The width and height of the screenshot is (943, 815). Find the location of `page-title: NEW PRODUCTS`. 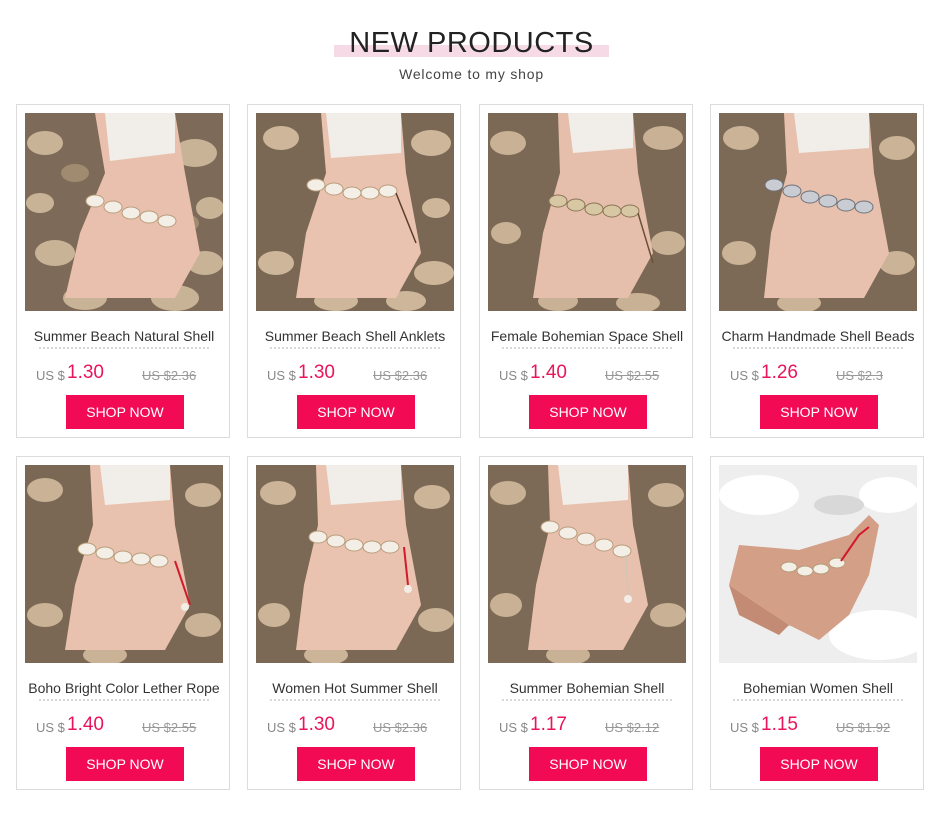

page-title: NEW PRODUCTS is located at coordinates (471, 43).